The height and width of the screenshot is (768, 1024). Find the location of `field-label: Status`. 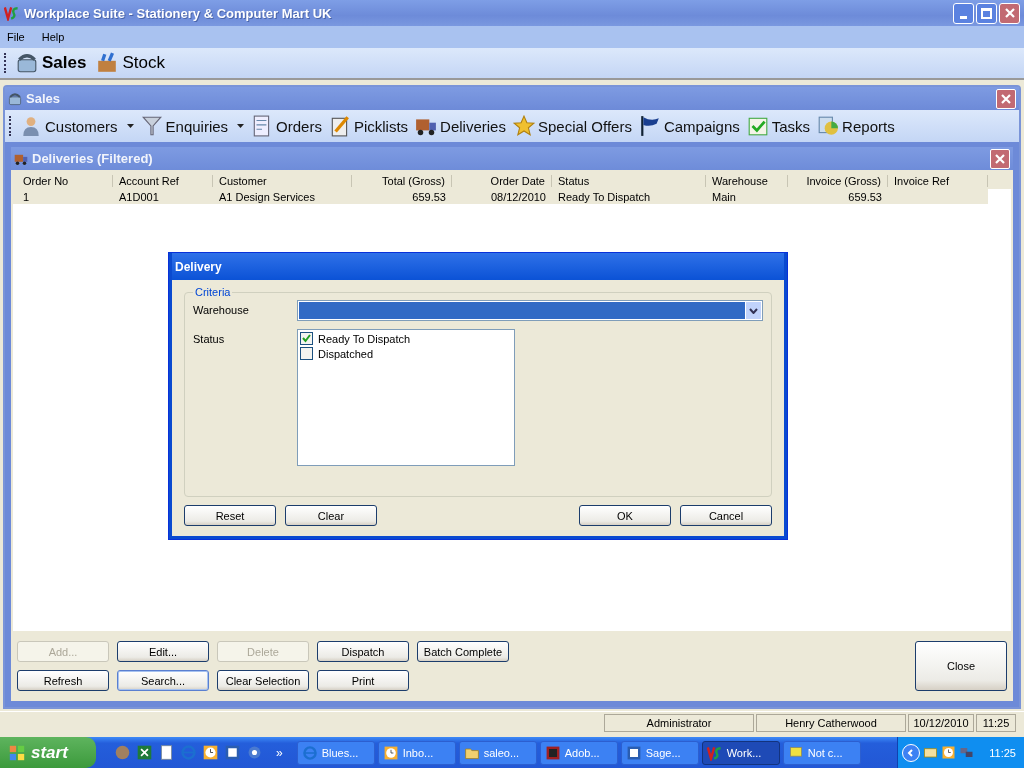

field-label: Status is located at coordinates (209, 338).